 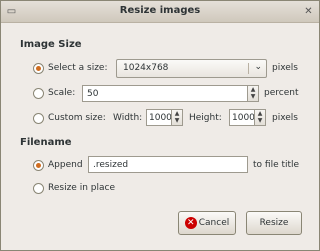 I want to click on close-icon: ✕, so click(x=308, y=11).